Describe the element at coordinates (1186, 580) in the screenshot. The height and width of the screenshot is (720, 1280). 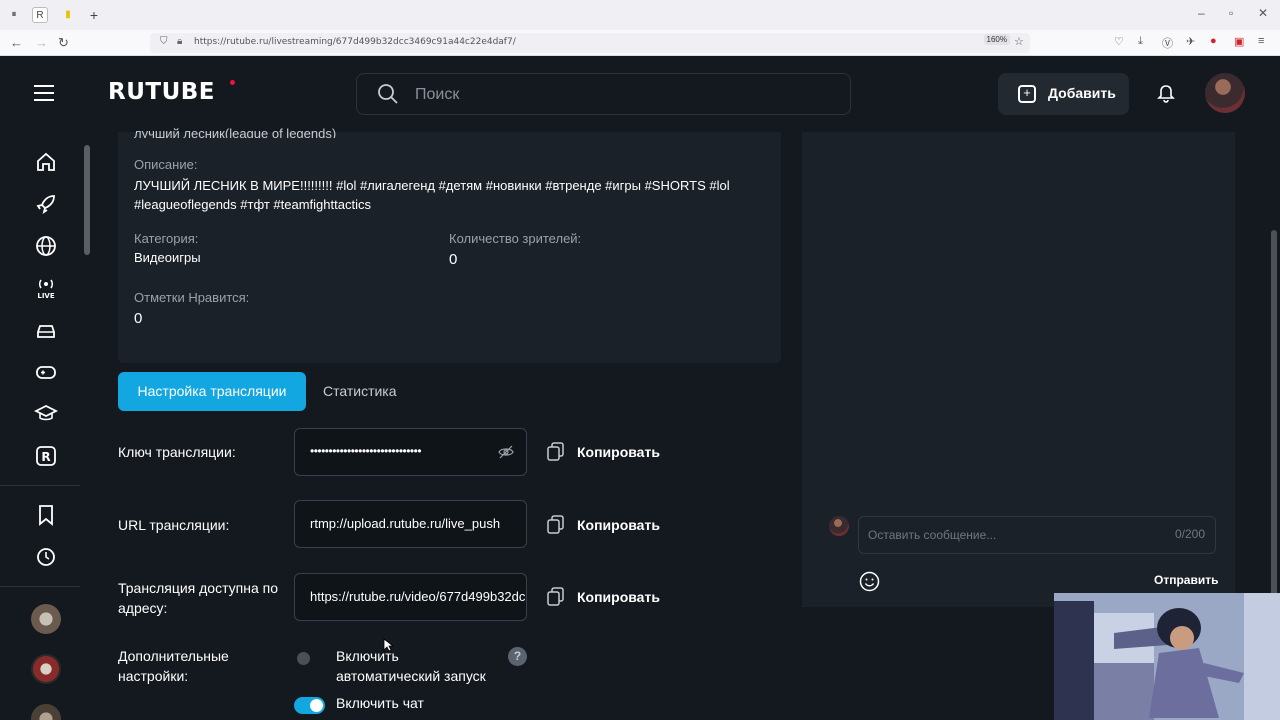
I see `send-button: Отправить` at that location.